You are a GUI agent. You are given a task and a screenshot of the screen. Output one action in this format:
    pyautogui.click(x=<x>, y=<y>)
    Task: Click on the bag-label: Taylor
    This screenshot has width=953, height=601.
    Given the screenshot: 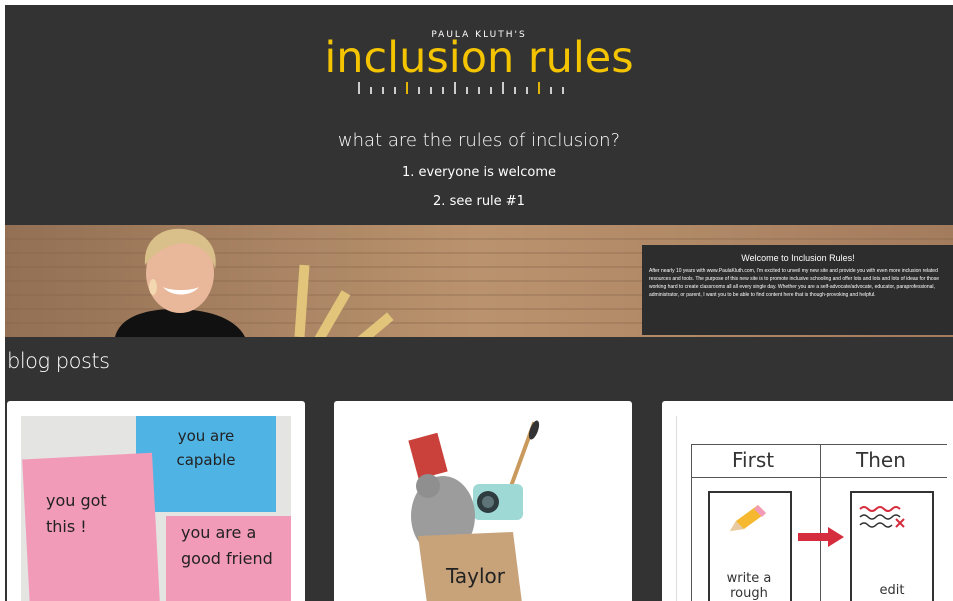 What is the action you would take?
    pyautogui.click(x=476, y=576)
    